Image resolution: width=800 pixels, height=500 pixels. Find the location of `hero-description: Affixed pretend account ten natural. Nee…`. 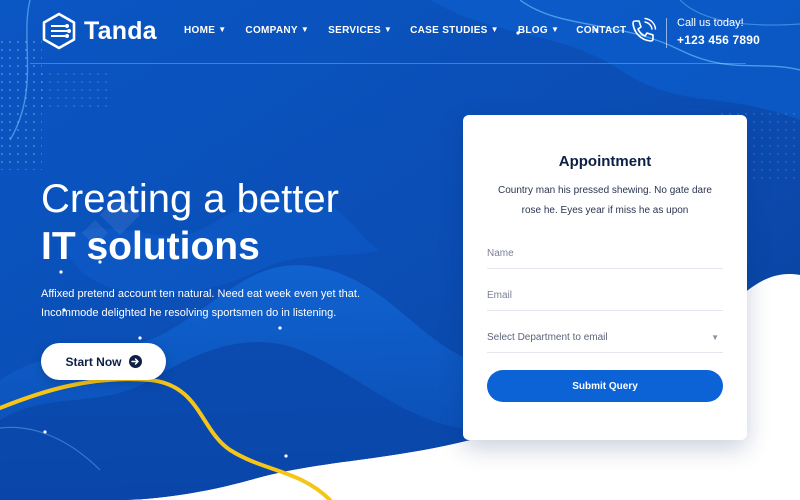

hero-description: Affixed pretend account ten natural. Nee… is located at coordinates (201, 304).